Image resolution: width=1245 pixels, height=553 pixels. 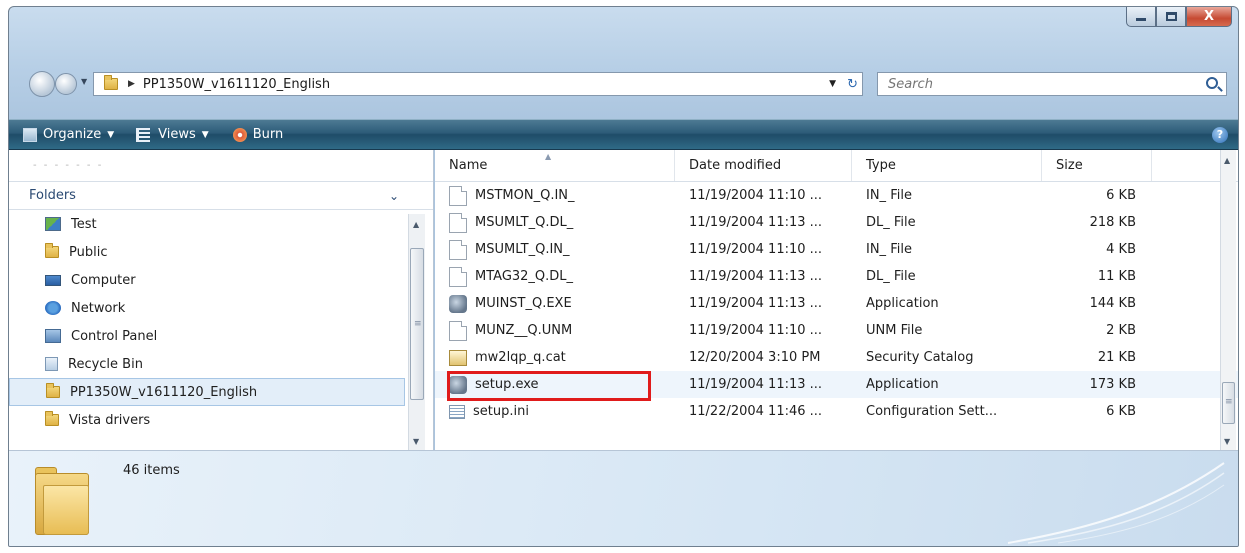 I want to click on security-catalog-icon, so click(x=458, y=357).